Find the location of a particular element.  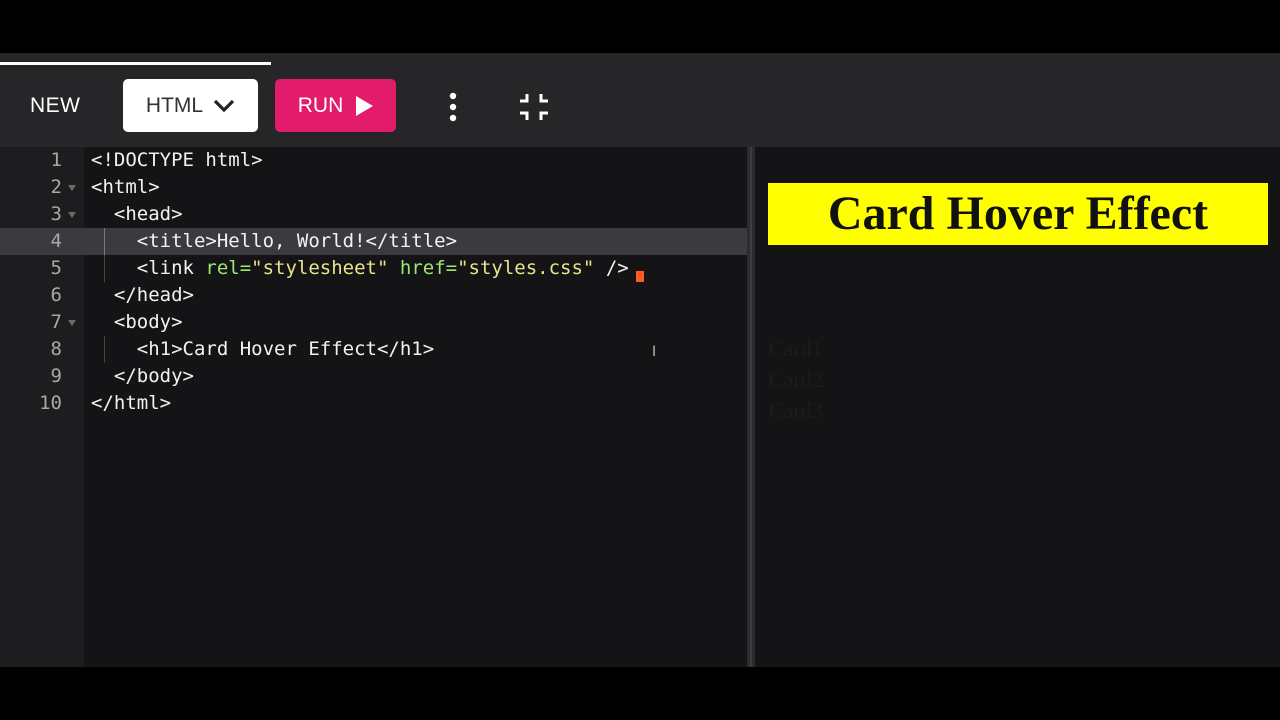

code-line: <title>Hello, World!</title> is located at coordinates (274, 241).